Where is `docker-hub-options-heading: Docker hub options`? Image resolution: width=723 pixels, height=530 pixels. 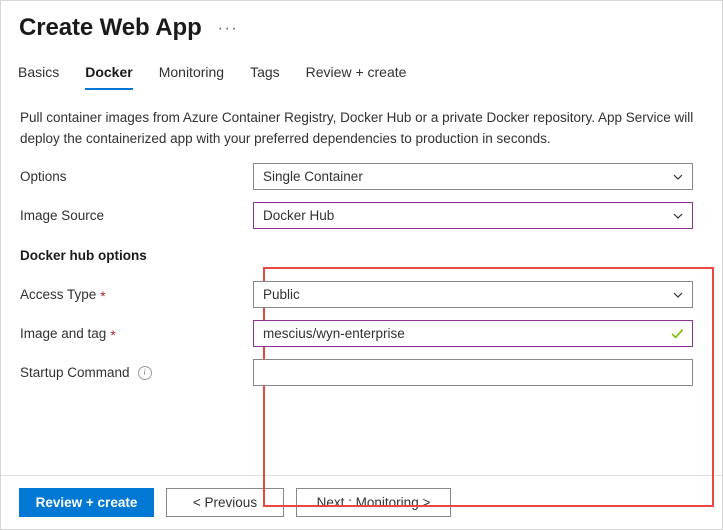 docker-hub-options-heading: Docker hub options is located at coordinates (83, 255).